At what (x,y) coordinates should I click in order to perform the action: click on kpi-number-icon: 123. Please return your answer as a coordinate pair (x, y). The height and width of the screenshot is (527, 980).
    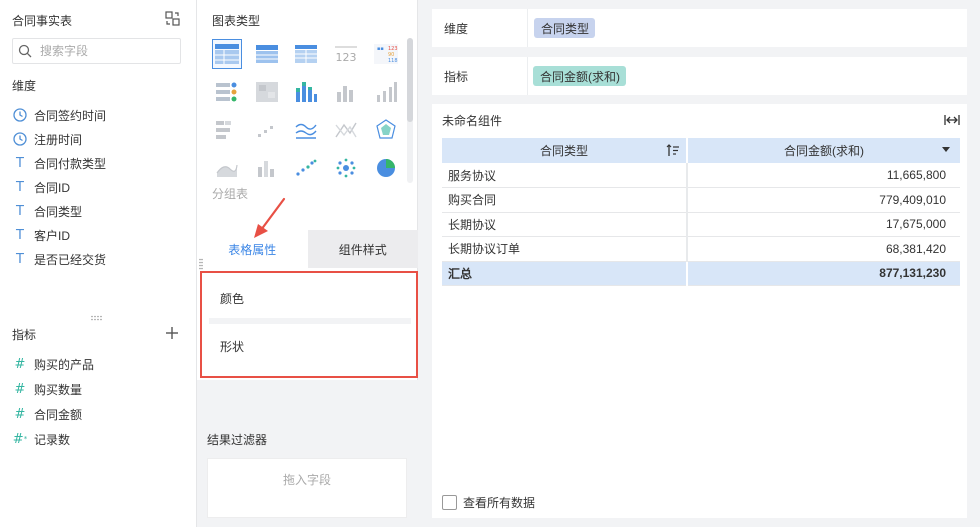
    Looking at the image, I should click on (346, 54).